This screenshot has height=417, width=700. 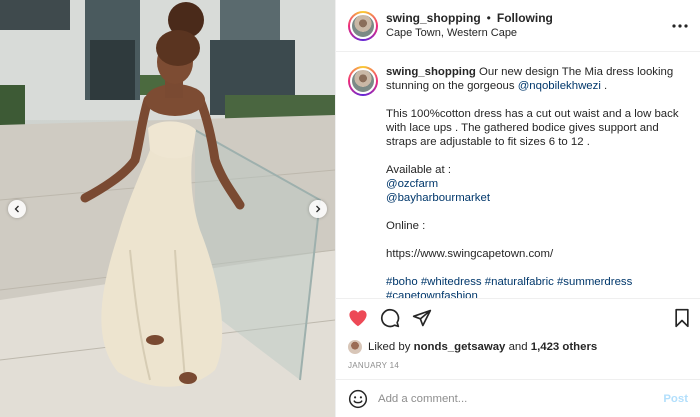 What do you see at coordinates (559, 86) in the screenshot?
I see `mention-link-model: @nqobilekhwezi` at bounding box center [559, 86].